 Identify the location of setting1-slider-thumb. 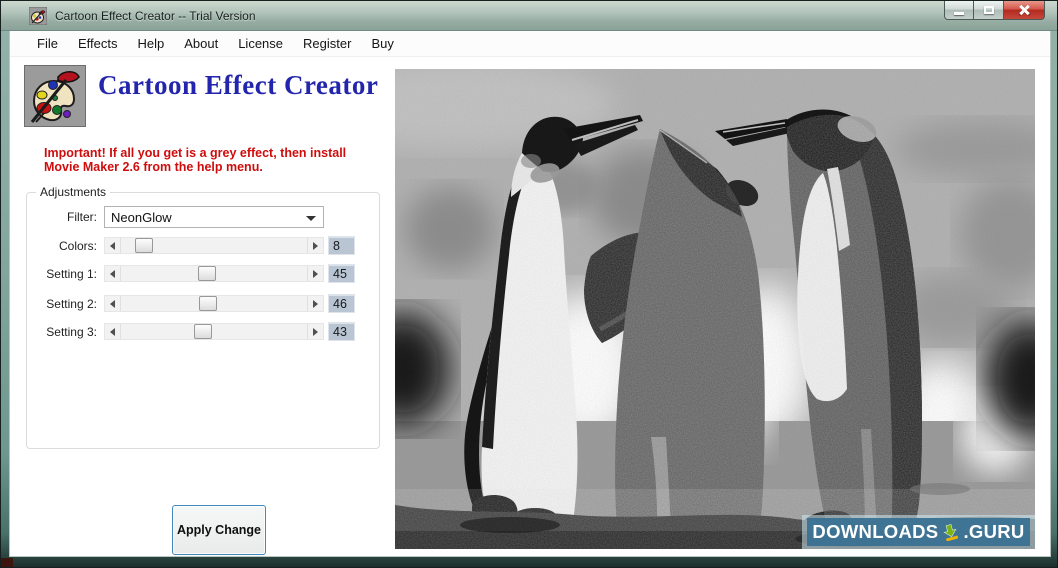
(207, 273).